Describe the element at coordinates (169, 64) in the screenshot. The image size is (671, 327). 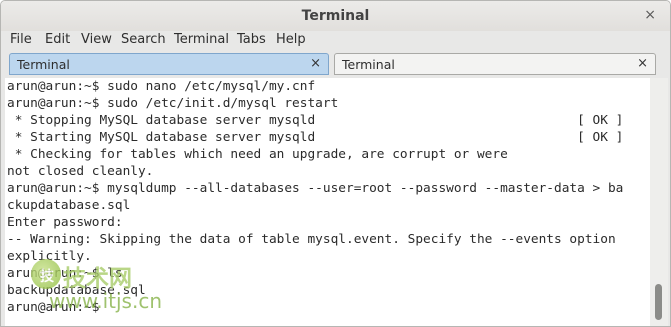
I see `tab-terminal-1: Terminal ×` at that location.